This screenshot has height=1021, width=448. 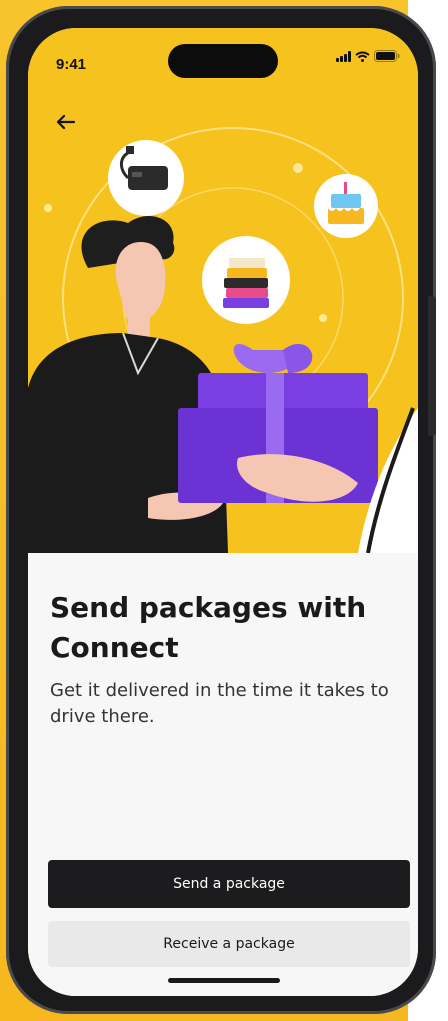 What do you see at coordinates (229, 944) in the screenshot?
I see `receive-package-button: Receive a package` at bounding box center [229, 944].